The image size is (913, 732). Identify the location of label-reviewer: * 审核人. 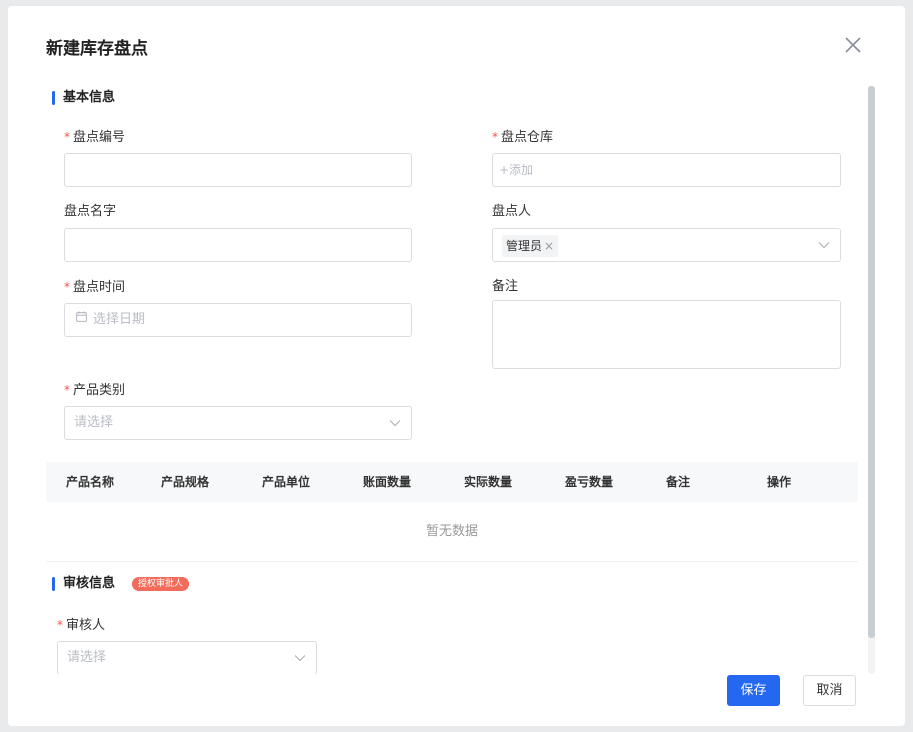
(81, 625).